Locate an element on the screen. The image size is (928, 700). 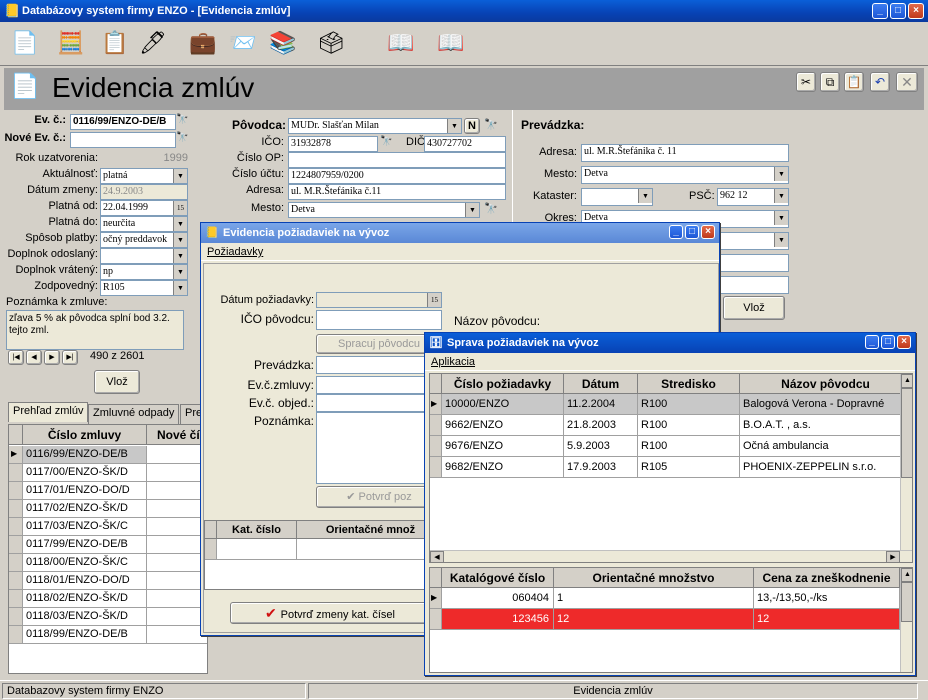
povodca-mesto-select: Detva ▼ is located at coordinates (384, 210).